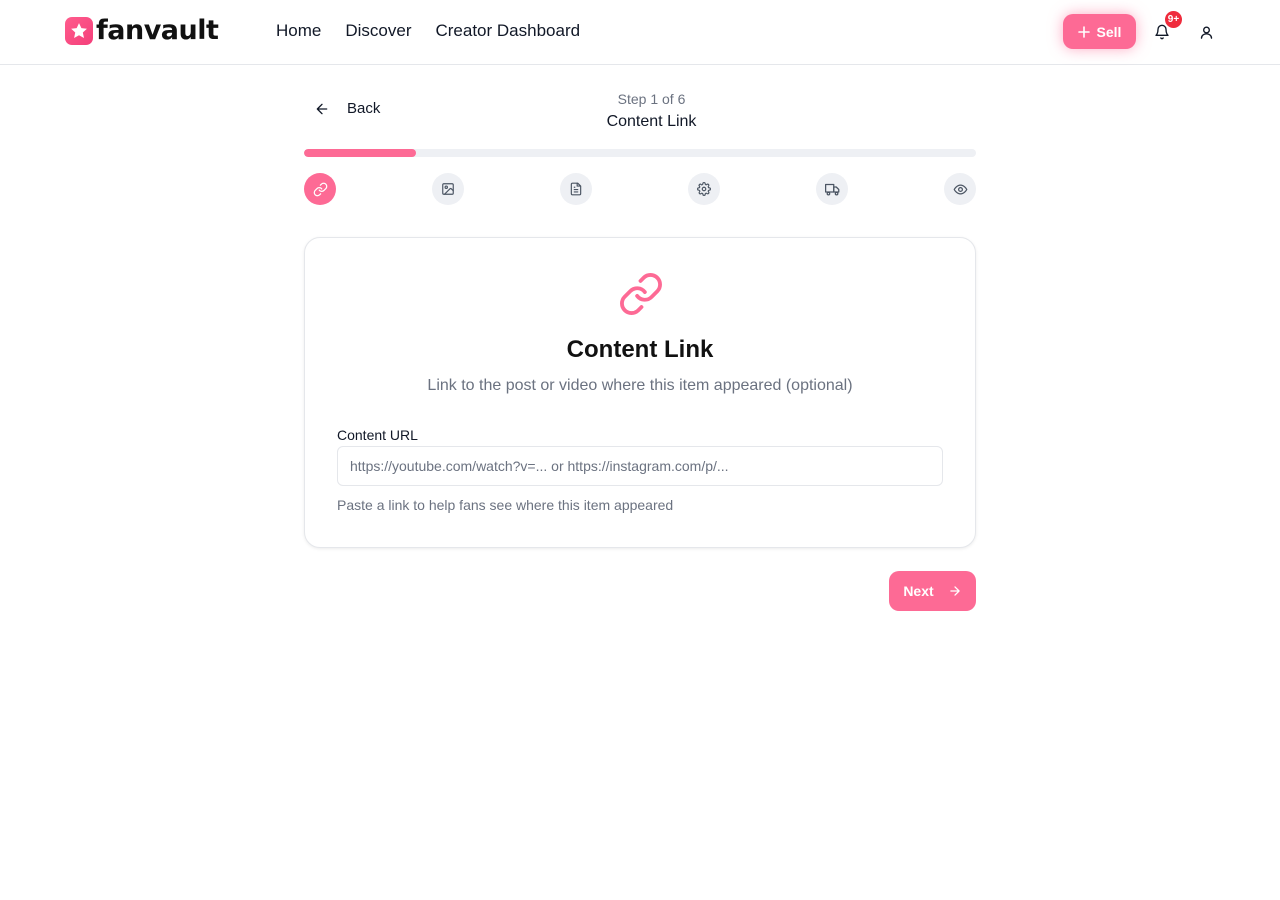 The width and height of the screenshot is (1280, 900). Describe the element at coordinates (1109, 31) in the screenshot. I see `sell-label: Sell` at that location.